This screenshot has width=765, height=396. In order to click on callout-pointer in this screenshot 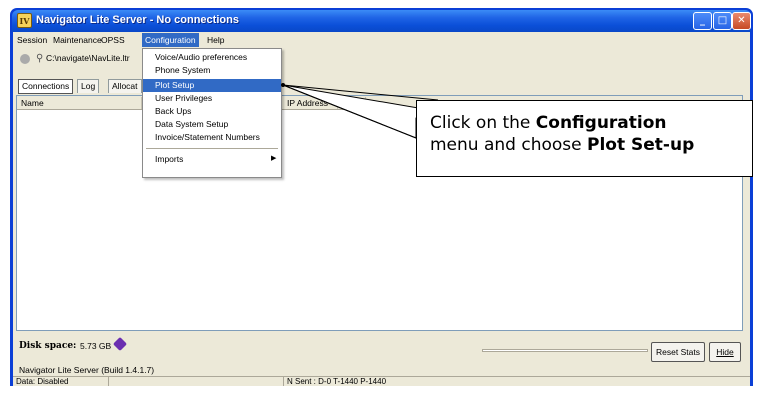, I will do `click(360, 111)`.